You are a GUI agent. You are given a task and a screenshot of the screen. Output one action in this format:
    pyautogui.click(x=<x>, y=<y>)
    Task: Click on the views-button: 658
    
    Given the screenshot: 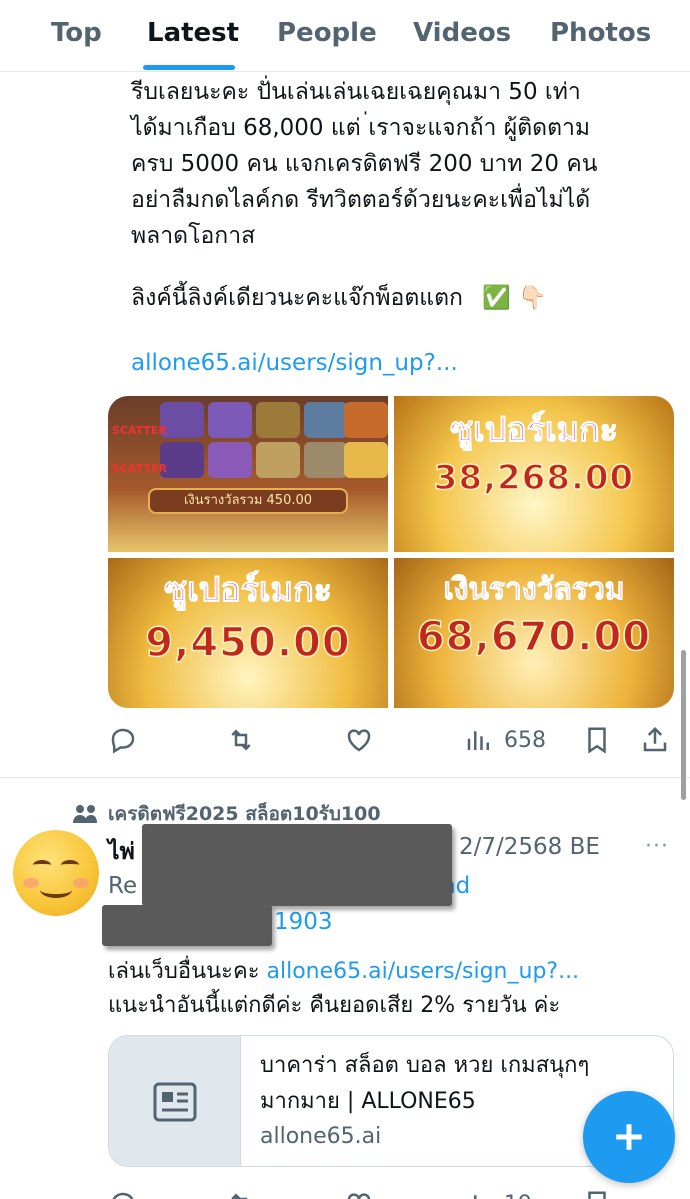 What is the action you would take?
    pyautogui.click(x=505, y=740)
    